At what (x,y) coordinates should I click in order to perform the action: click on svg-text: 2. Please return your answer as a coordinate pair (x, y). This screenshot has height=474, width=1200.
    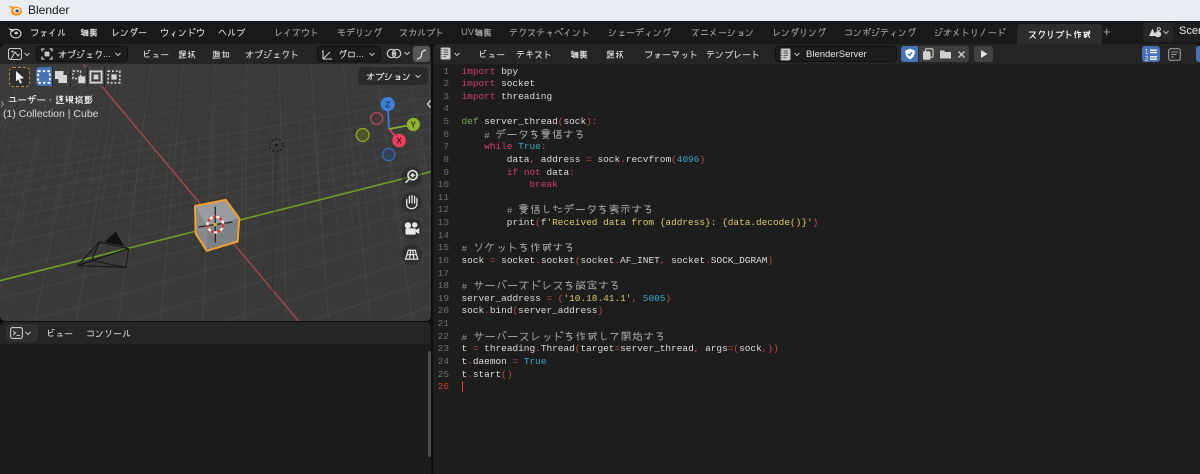
    Looking at the image, I should click on (1147, 58).